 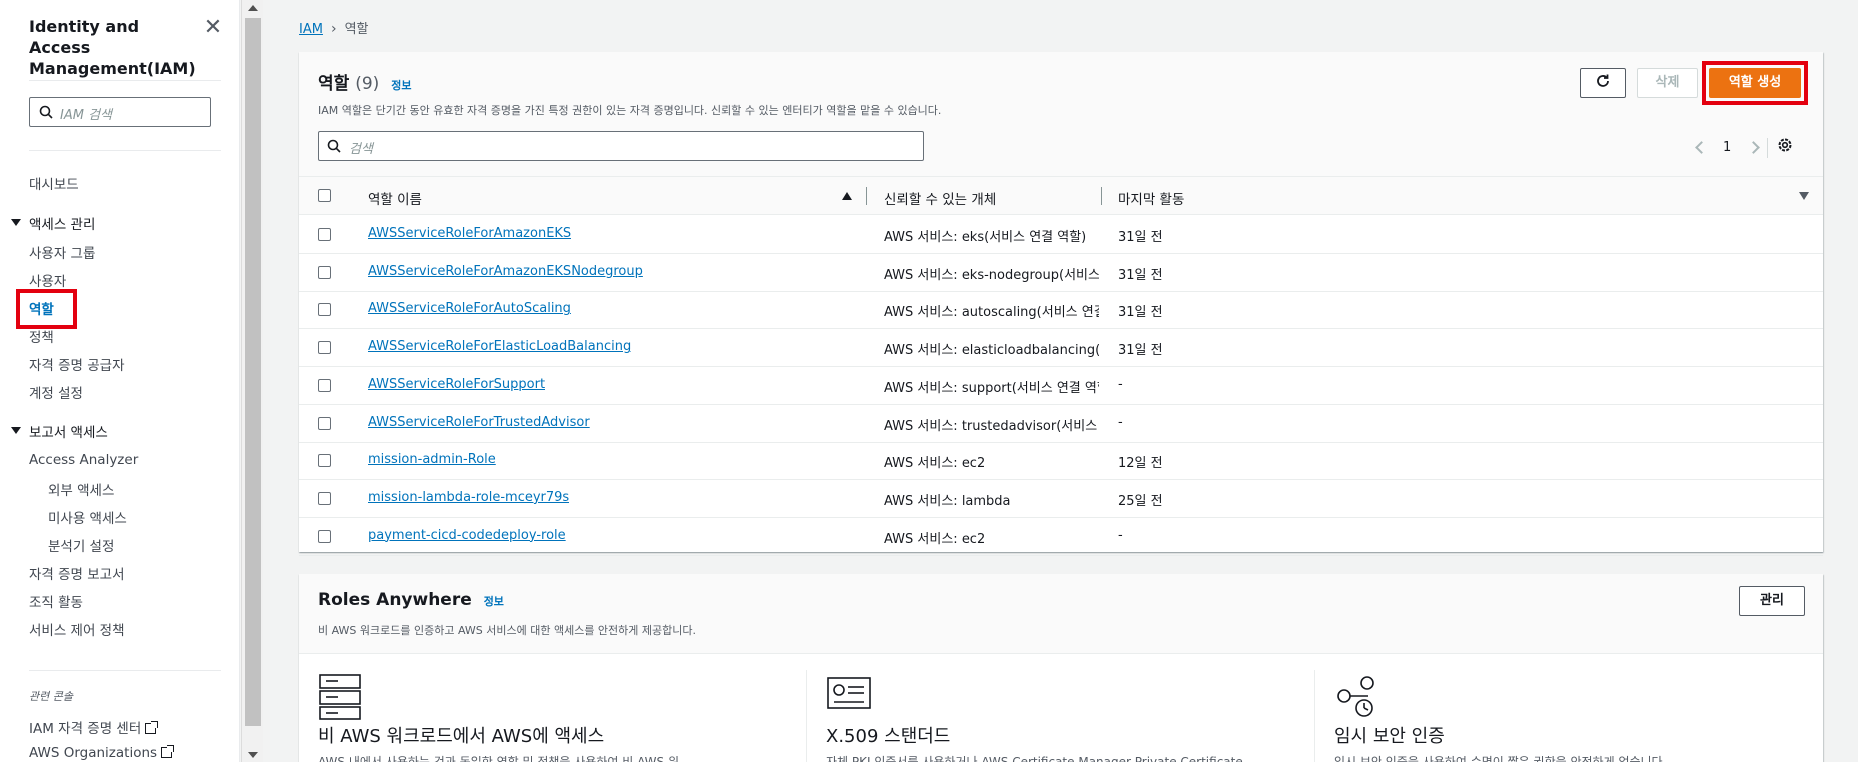 What do you see at coordinates (1753, 147) in the screenshot?
I see `chevron-right-icon` at bounding box center [1753, 147].